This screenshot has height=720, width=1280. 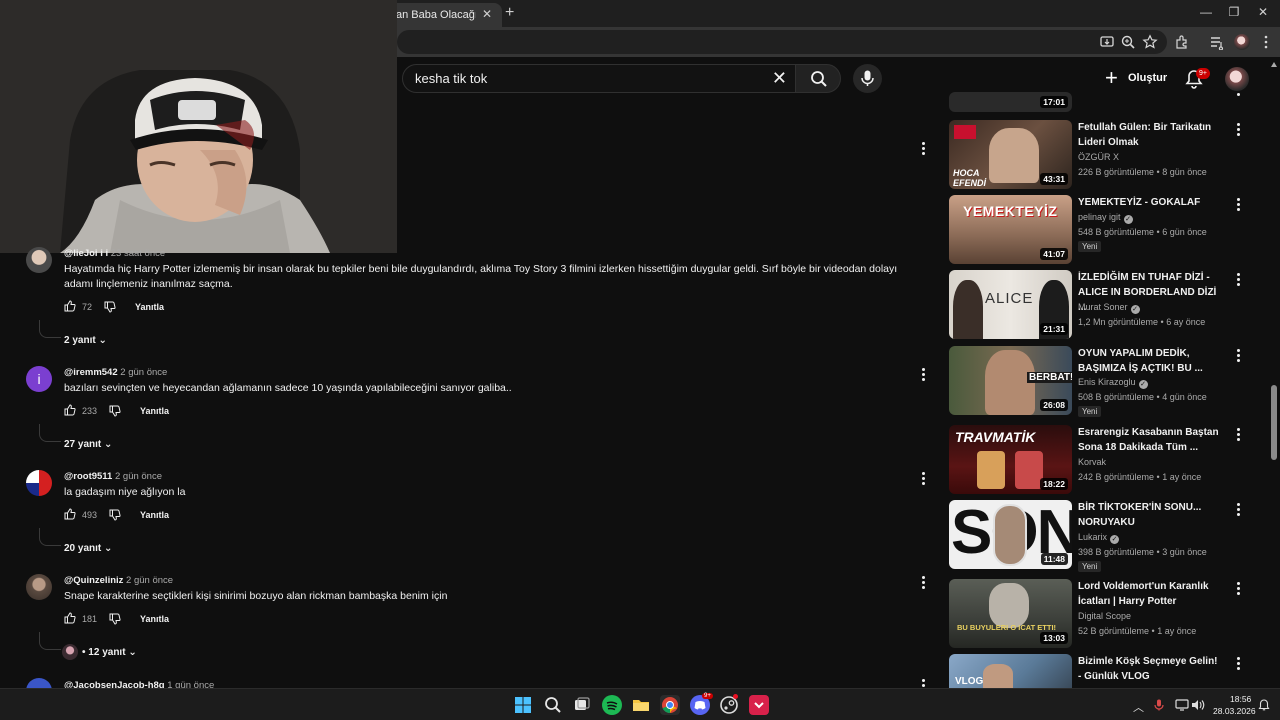 I want to click on address-bar, so click(x=782, y=42).